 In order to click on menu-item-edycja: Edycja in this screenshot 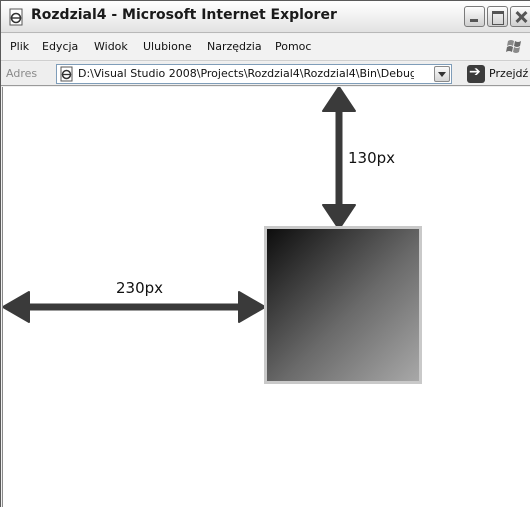, I will do `click(60, 46)`.